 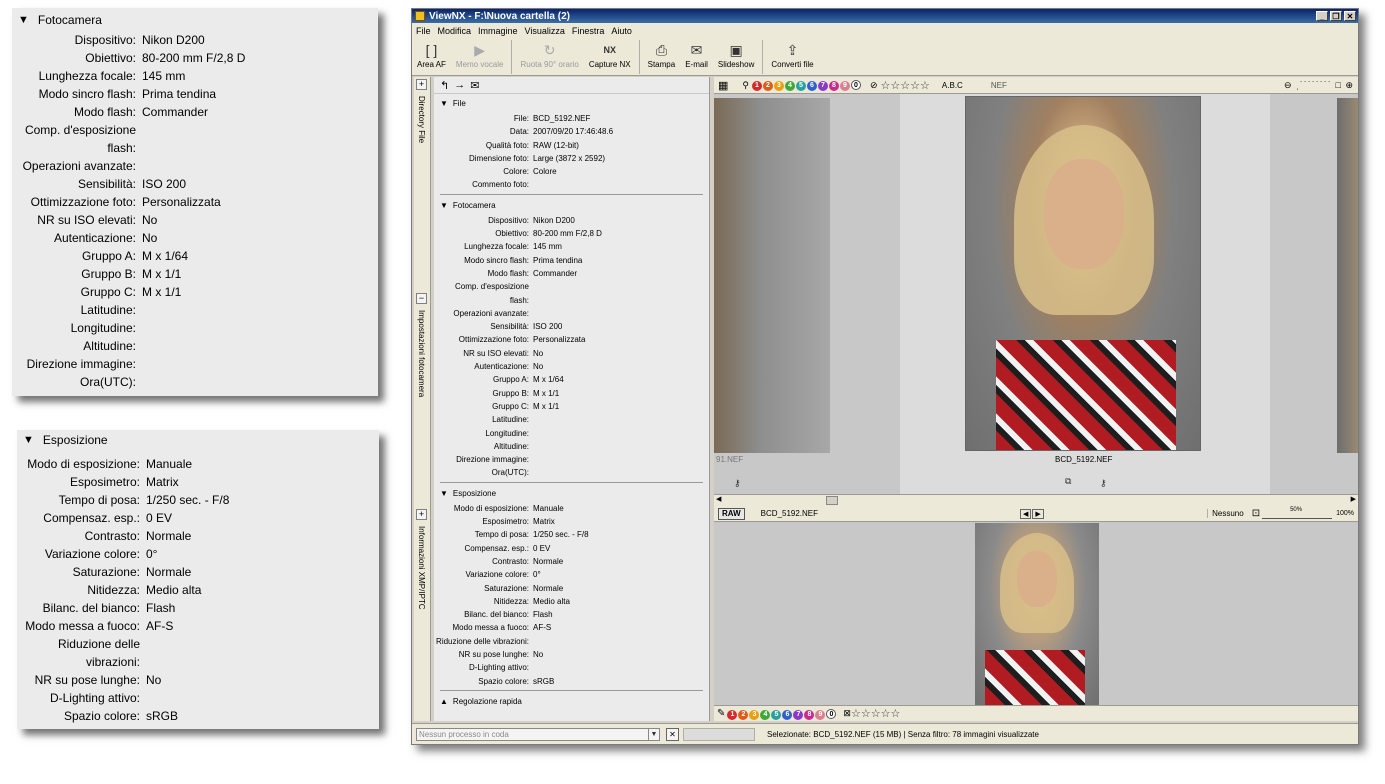 I want to click on folder-open-icon: ✉, so click(x=474, y=85).